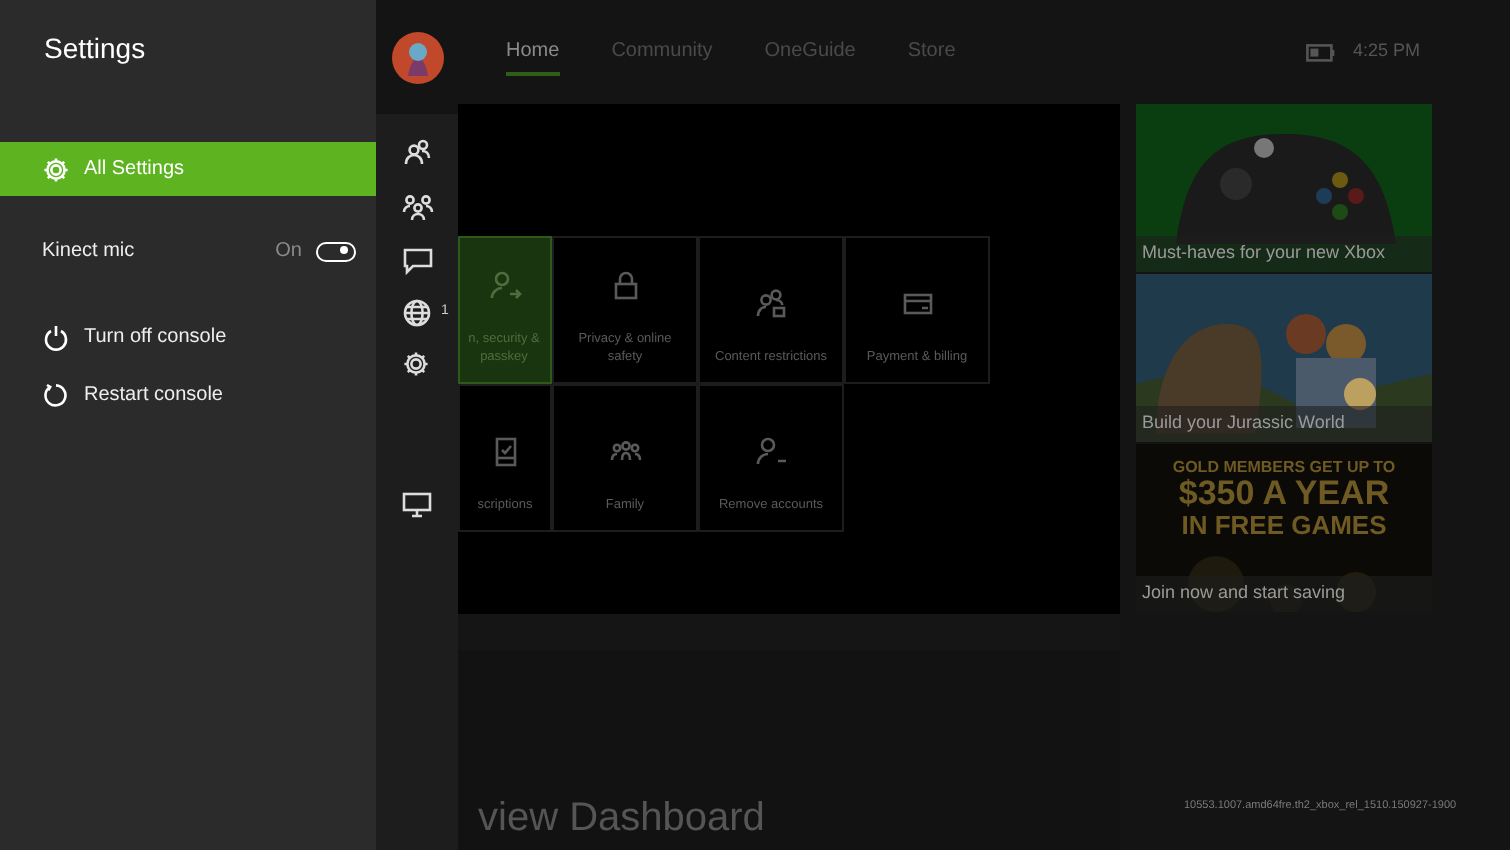 Image resolution: width=1510 pixels, height=850 pixels. I want to click on toggle-state: On, so click(288, 252).